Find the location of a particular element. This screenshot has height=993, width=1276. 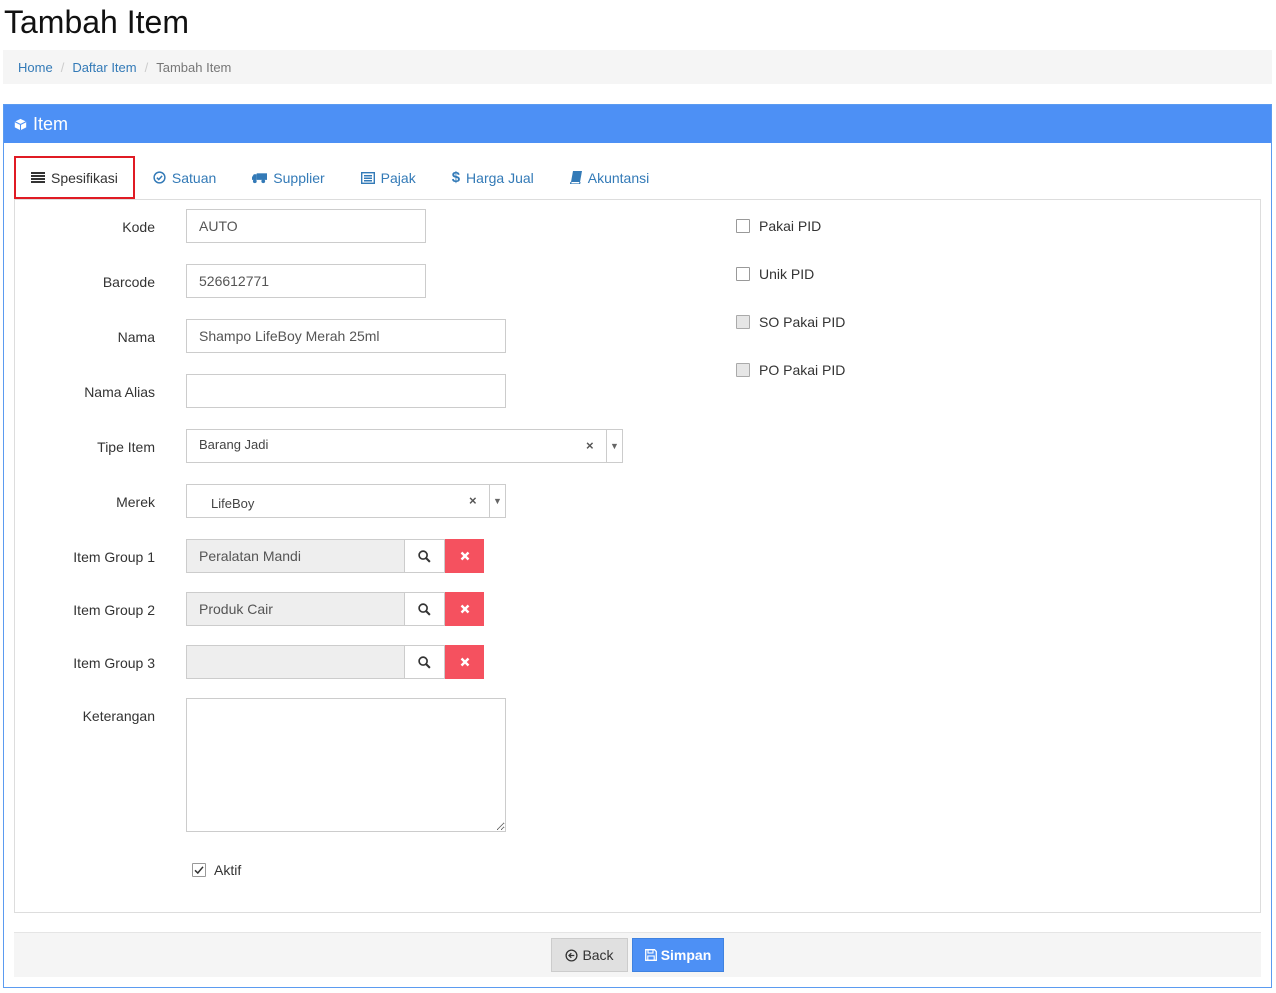

circle-arrow-left-icon is located at coordinates (571, 955).